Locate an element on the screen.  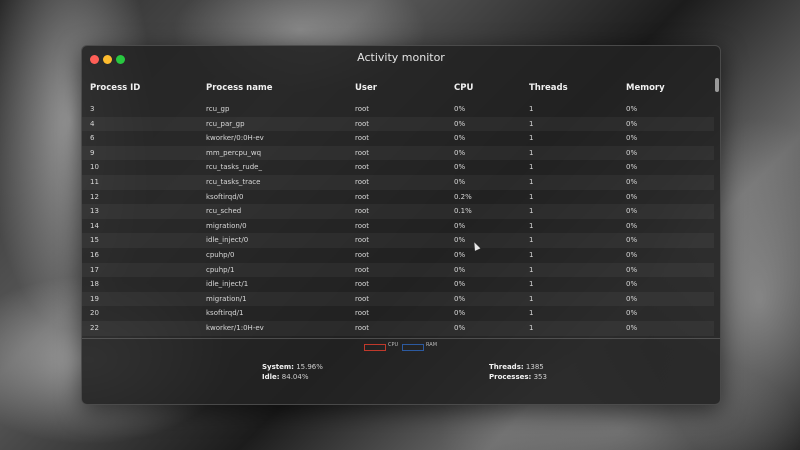
system-stat: System: 15.96% is located at coordinates (292, 367).